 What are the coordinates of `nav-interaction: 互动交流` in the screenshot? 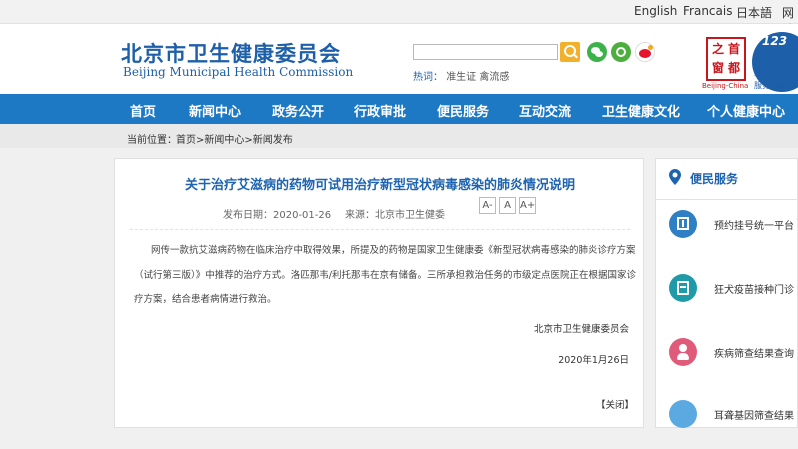 It's located at (545, 110).